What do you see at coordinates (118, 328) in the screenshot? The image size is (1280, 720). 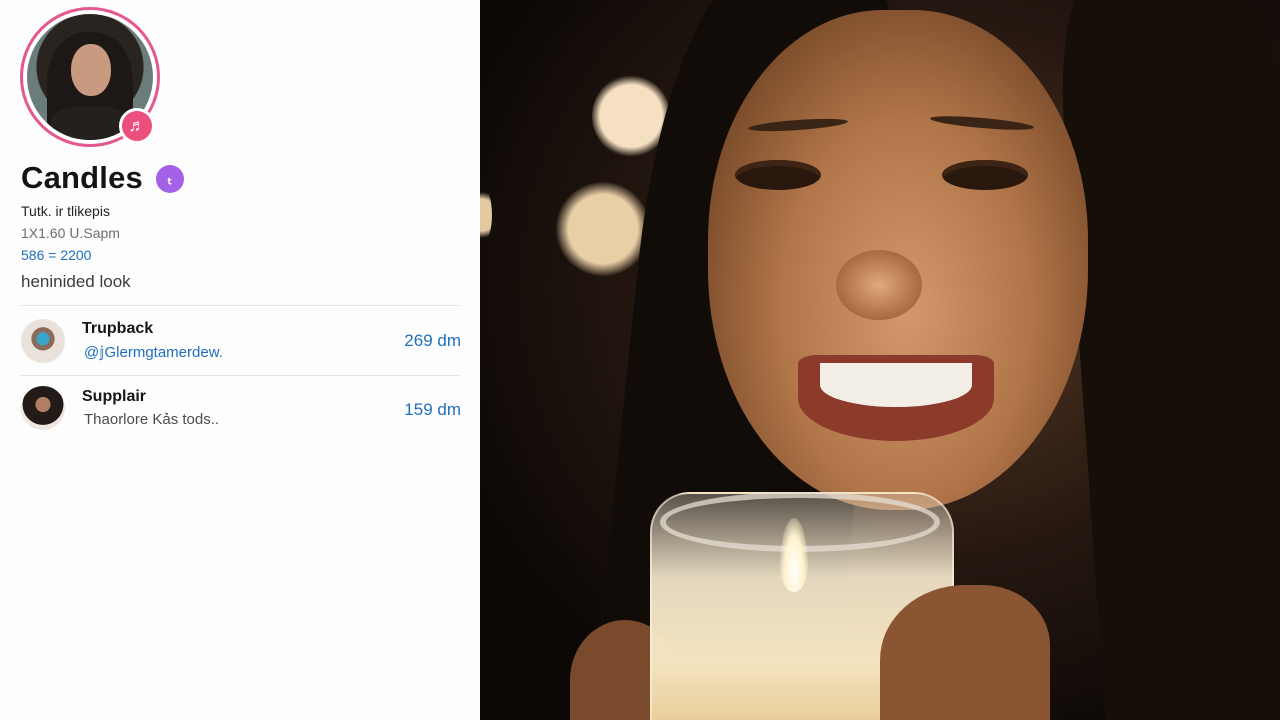 I see `list-item-name: Trupback` at bounding box center [118, 328].